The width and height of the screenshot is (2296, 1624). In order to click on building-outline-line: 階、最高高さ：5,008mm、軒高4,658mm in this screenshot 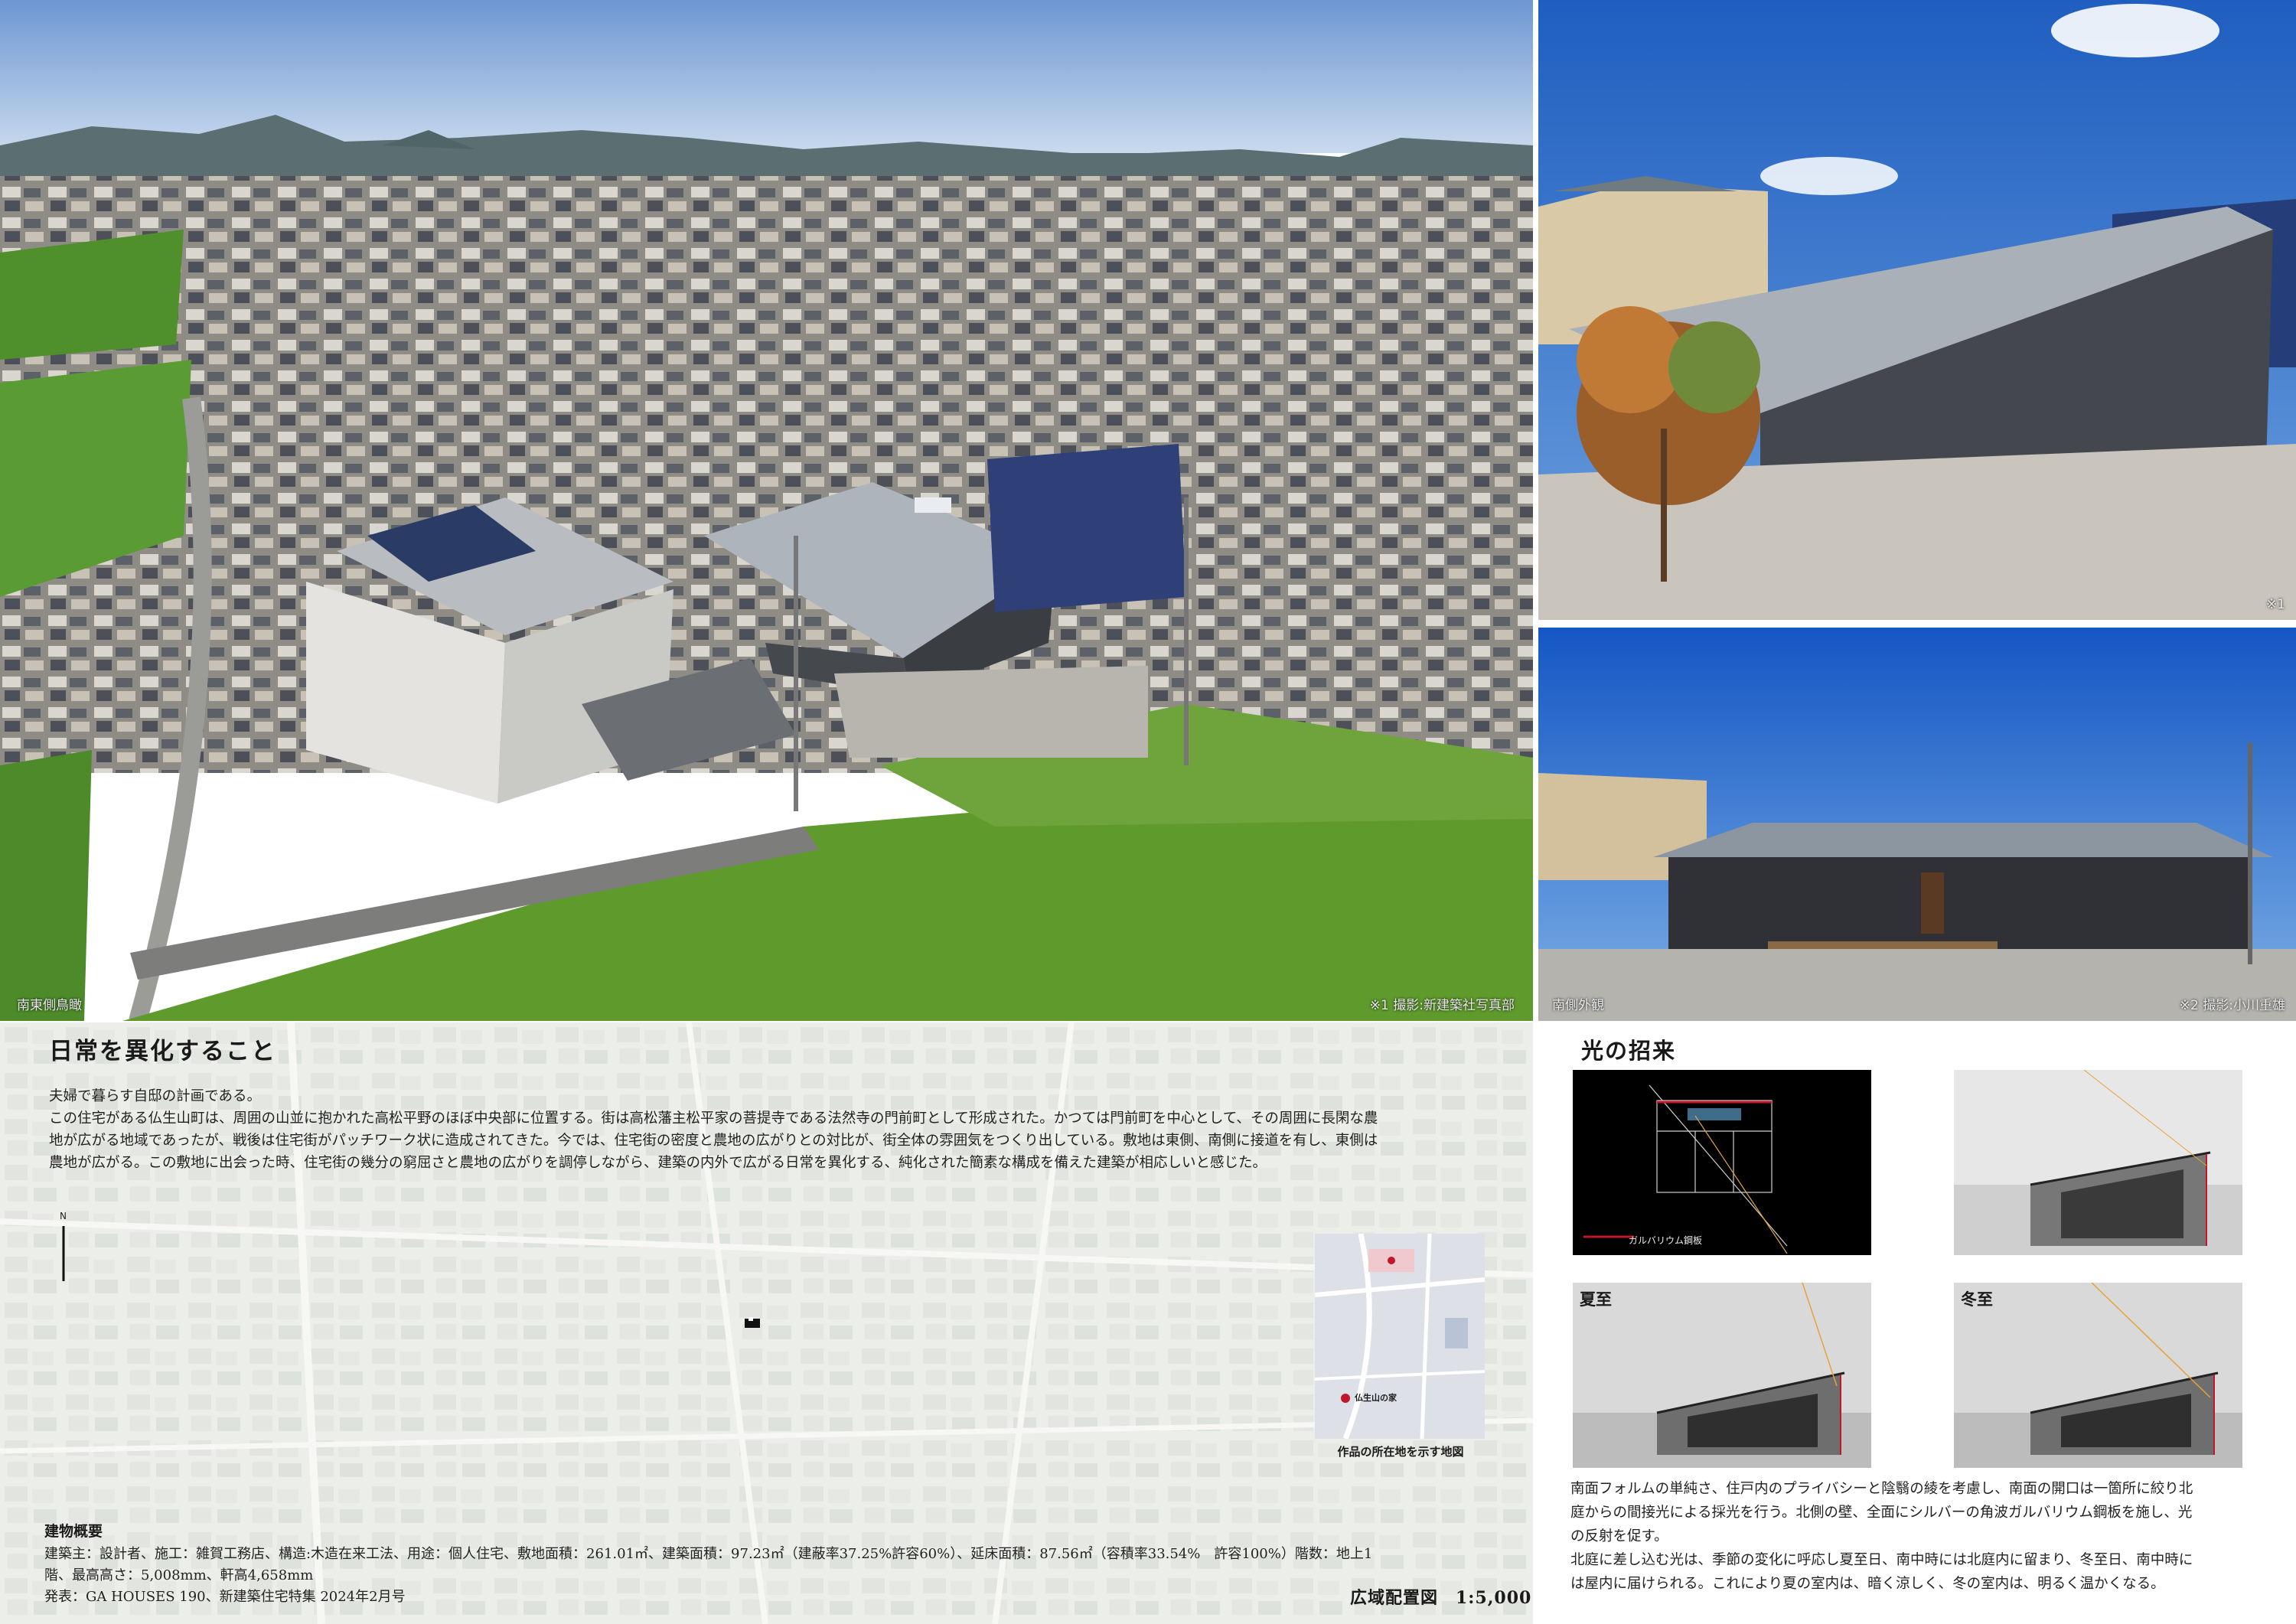, I will do `click(179, 1575)`.